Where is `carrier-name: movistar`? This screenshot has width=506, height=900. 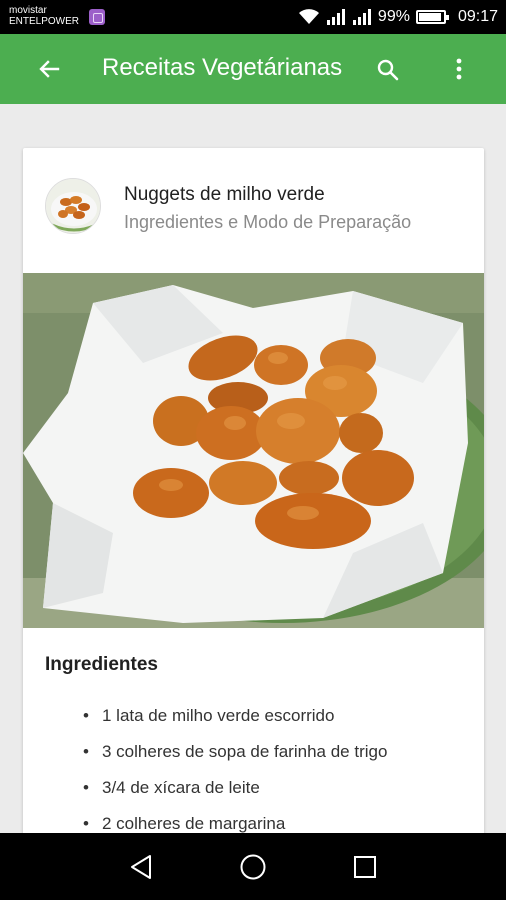
carrier-name: movistar is located at coordinates (28, 10).